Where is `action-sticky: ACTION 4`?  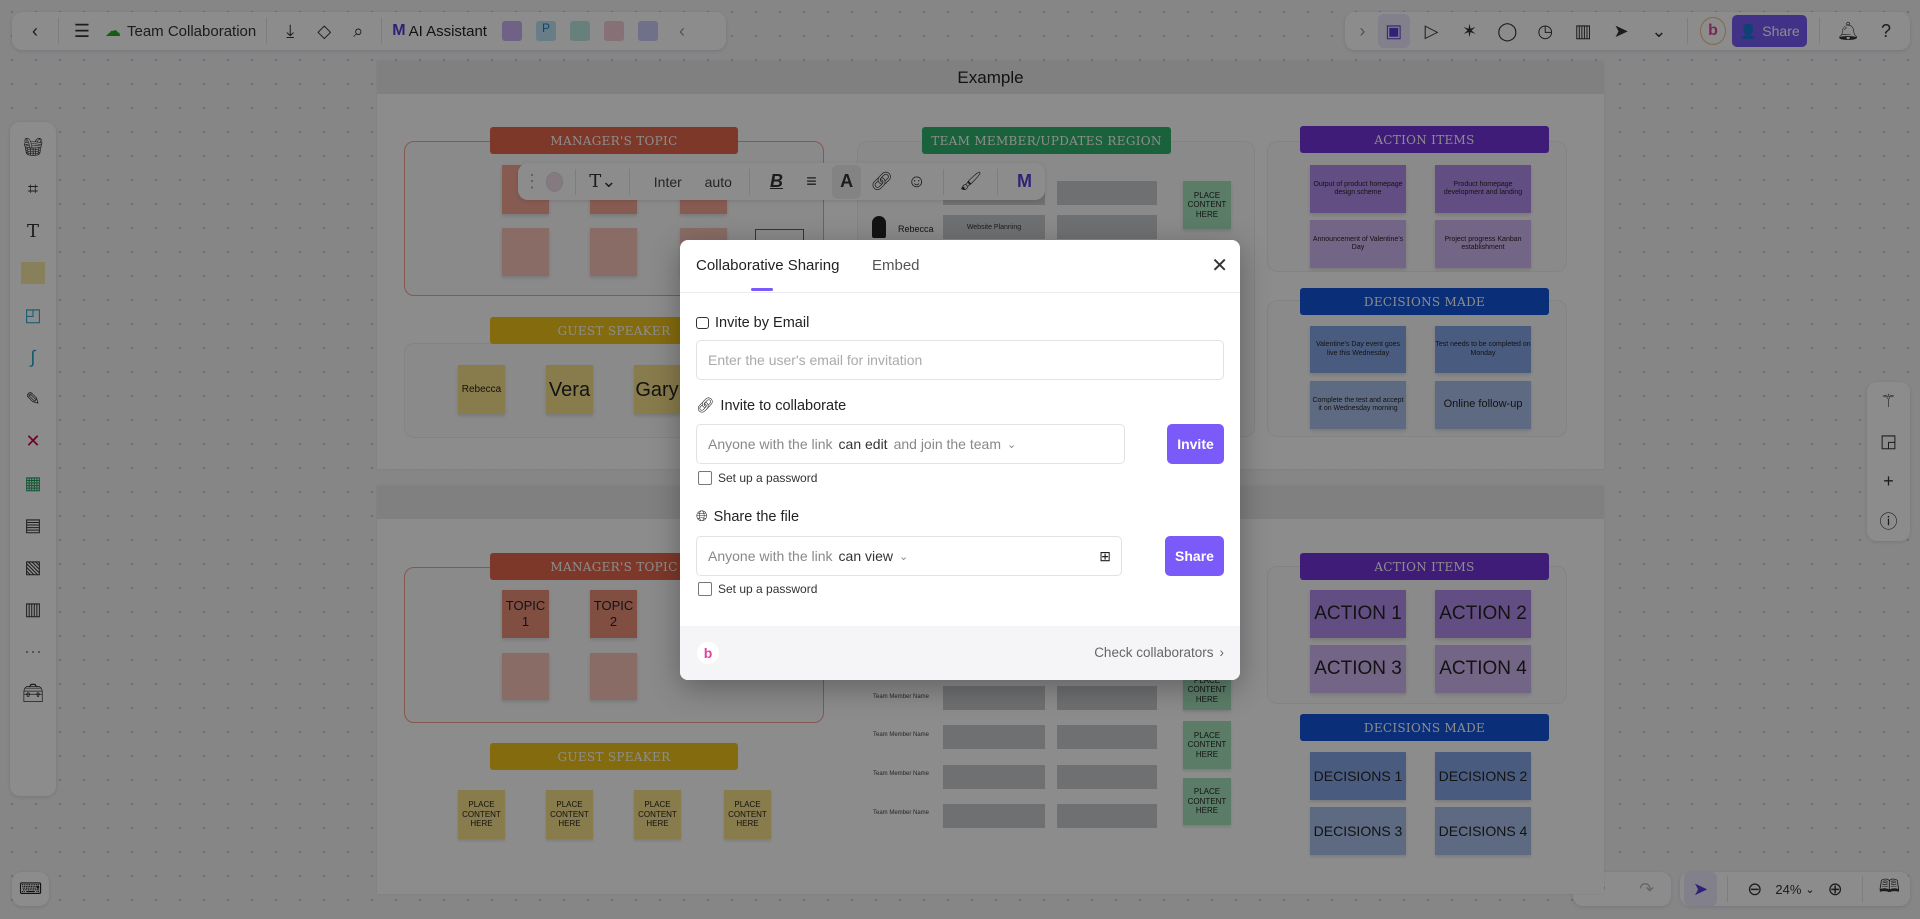
action-sticky: ACTION 4 is located at coordinates (1483, 669).